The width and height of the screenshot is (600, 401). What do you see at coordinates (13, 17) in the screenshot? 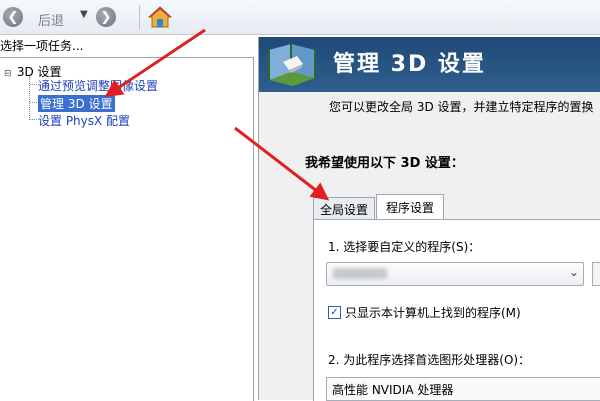
I see `back-arrow-icon: ❮` at bounding box center [13, 17].